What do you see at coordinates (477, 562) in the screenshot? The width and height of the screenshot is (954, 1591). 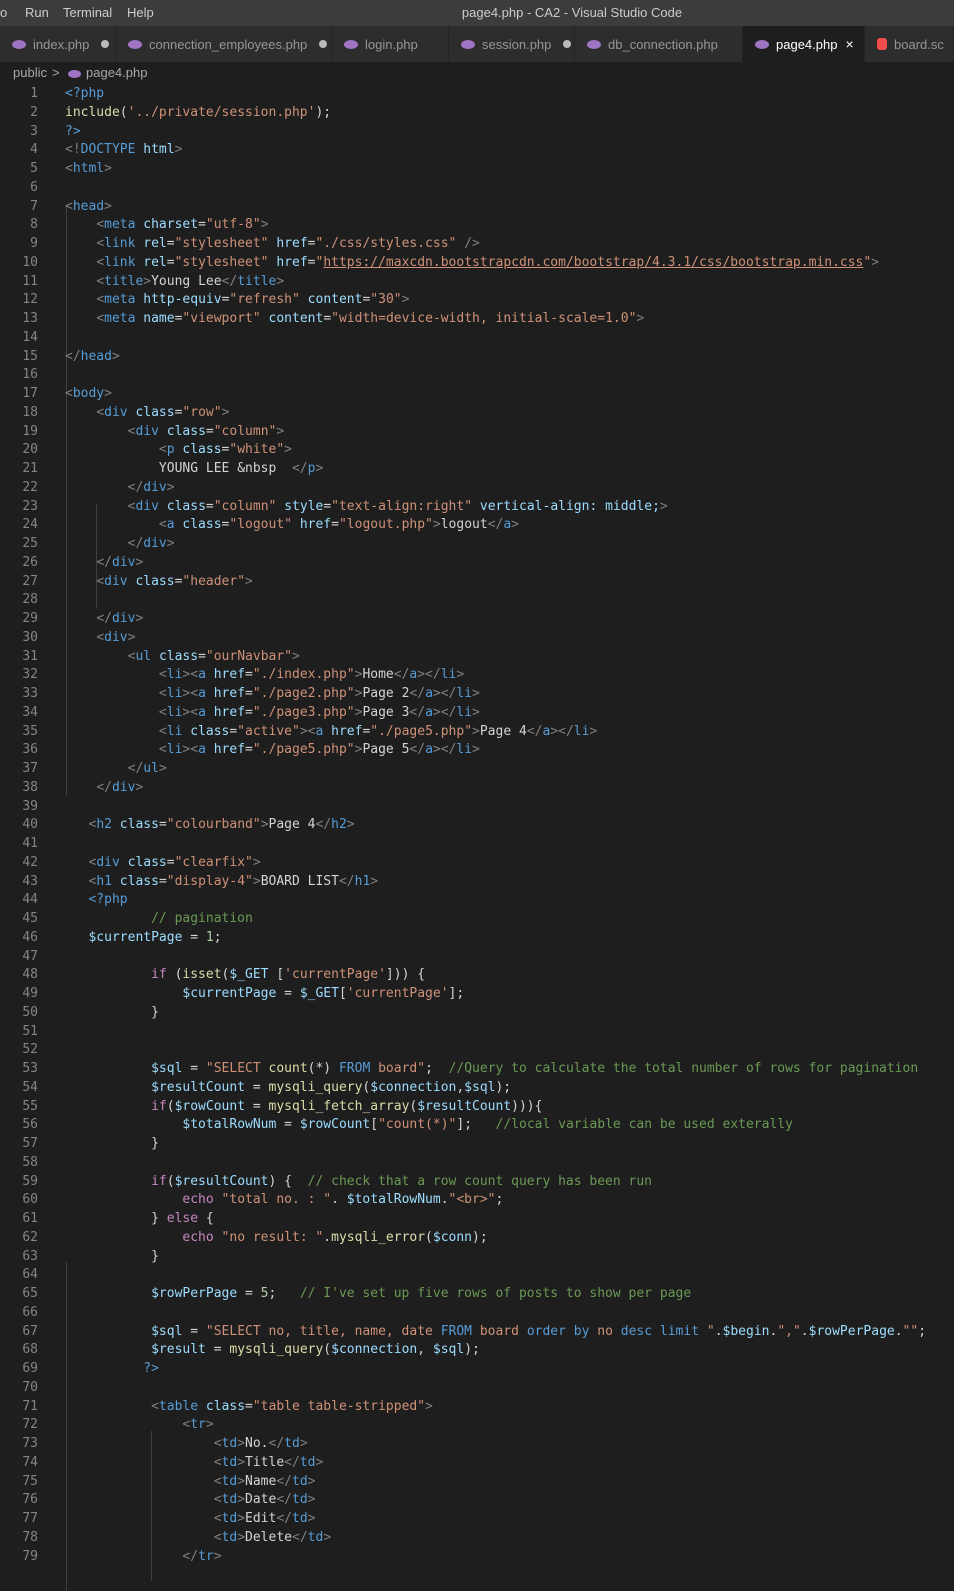 I see `code-line: 26 </div>` at bounding box center [477, 562].